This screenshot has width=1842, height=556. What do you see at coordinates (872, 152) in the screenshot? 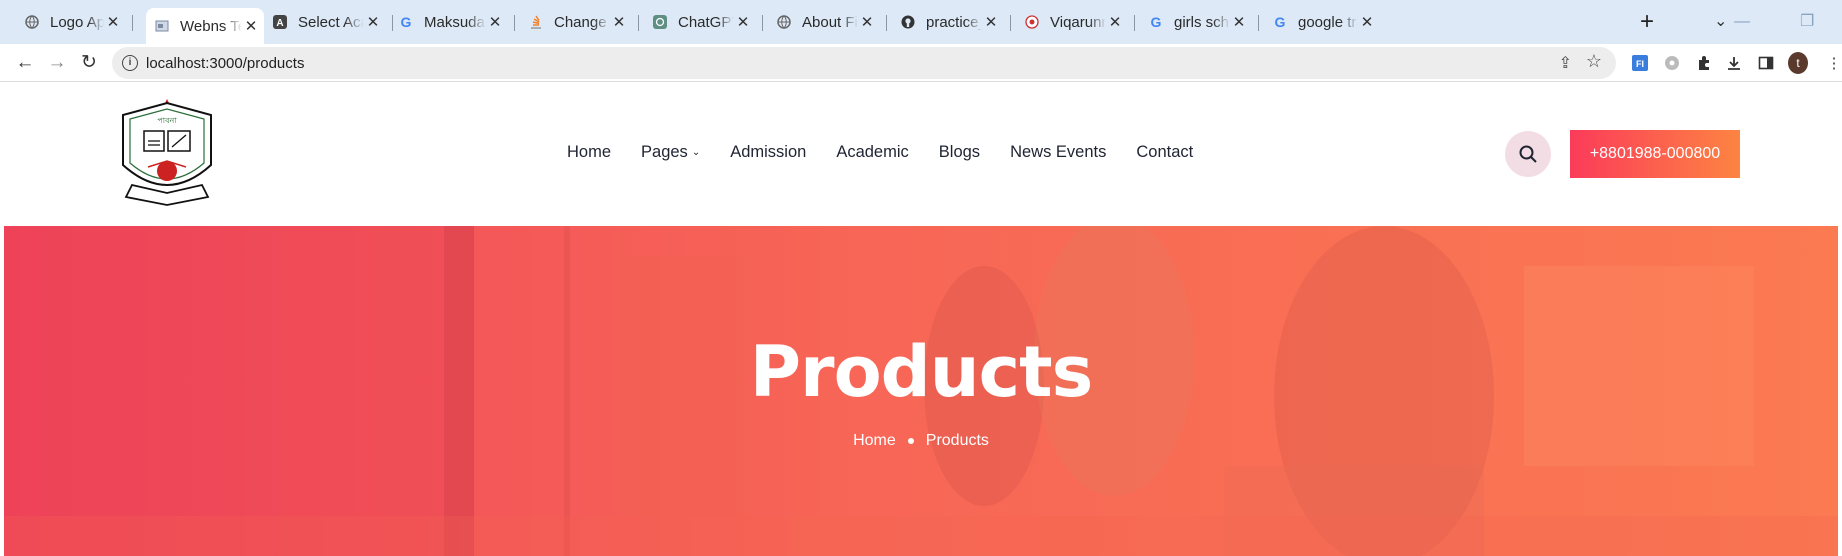
I see `nav-academic: Academic` at bounding box center [872, 152].